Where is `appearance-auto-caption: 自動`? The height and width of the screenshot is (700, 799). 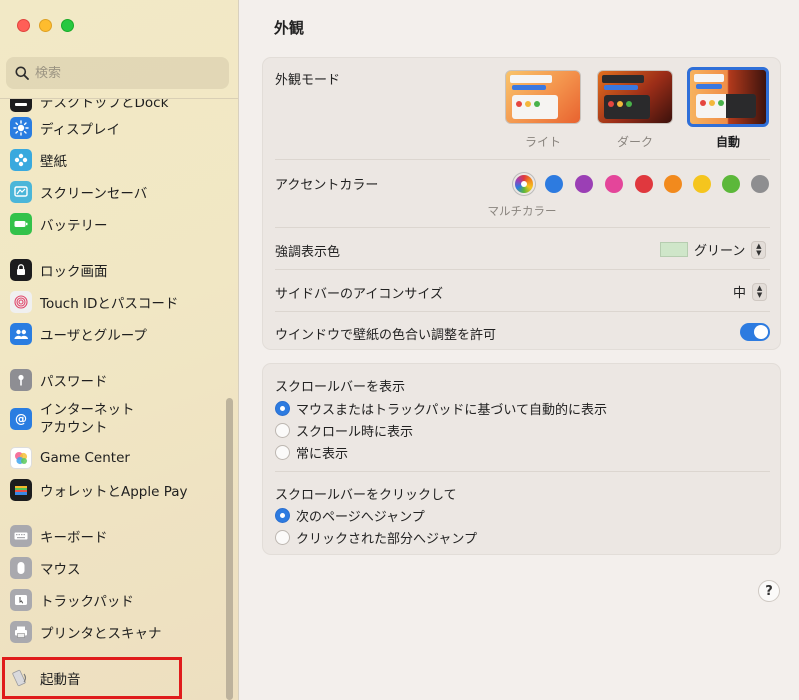 appearance-auto-caption: 自動 is located at coordinates (727, 142).